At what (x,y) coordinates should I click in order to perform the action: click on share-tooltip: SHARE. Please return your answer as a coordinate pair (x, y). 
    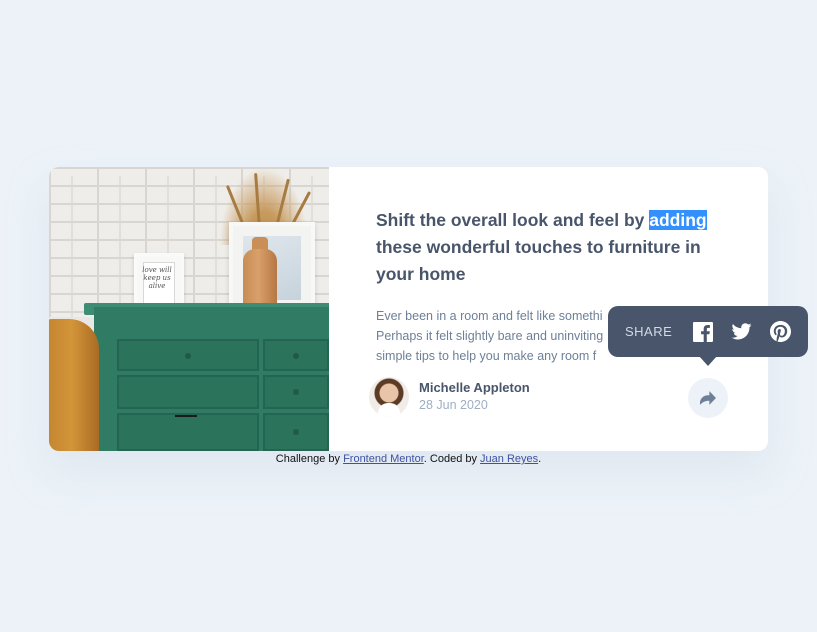
    Looking at the image, I should click on (708, 336).